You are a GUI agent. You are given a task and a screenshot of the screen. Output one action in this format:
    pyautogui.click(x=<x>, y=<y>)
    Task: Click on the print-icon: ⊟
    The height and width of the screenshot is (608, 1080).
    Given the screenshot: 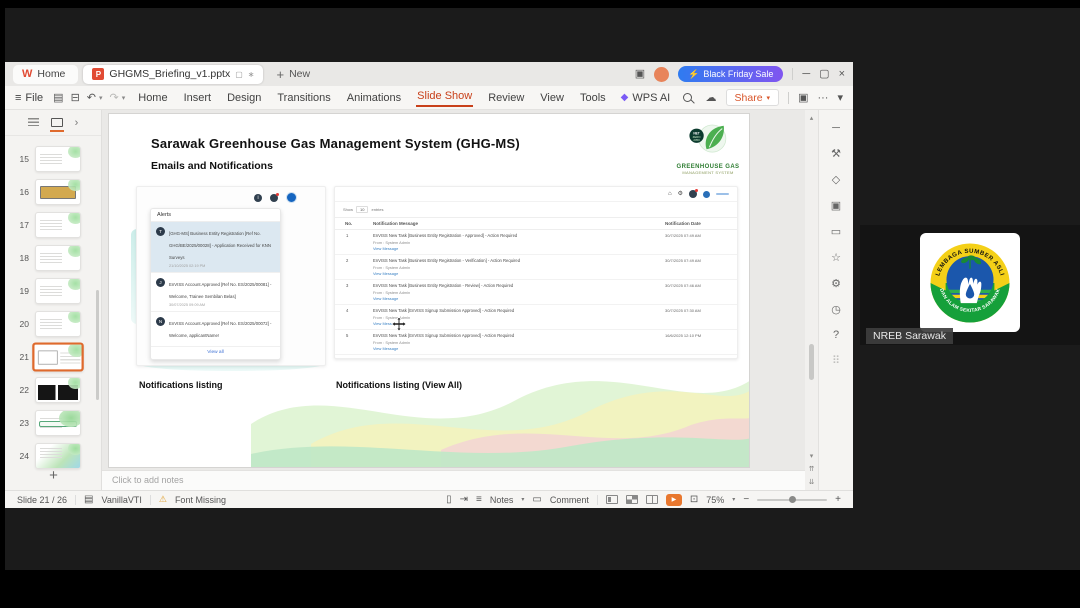 What is the action you would take?
    pyautogui.click(x=75, y=97)
    